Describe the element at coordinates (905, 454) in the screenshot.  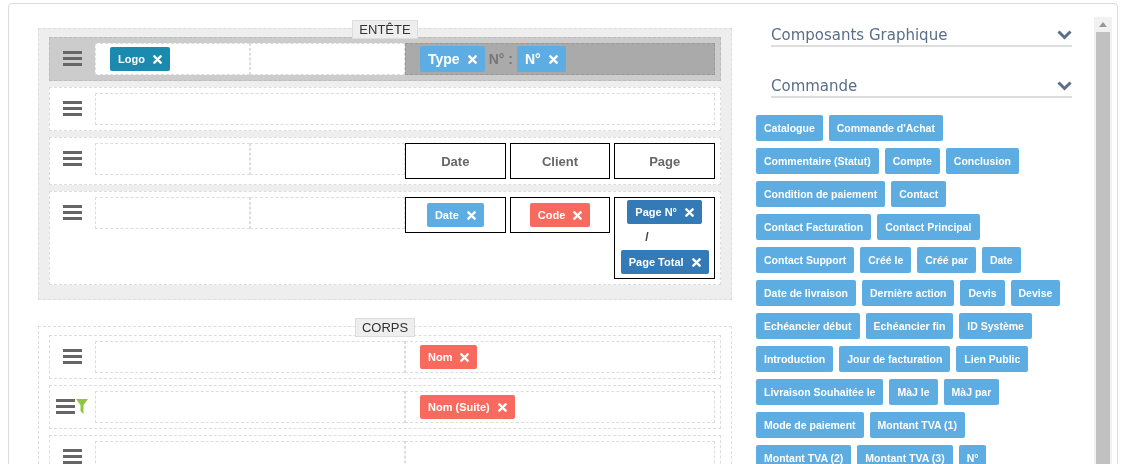
I see `field-button: Montant TVA (3)` at that location.